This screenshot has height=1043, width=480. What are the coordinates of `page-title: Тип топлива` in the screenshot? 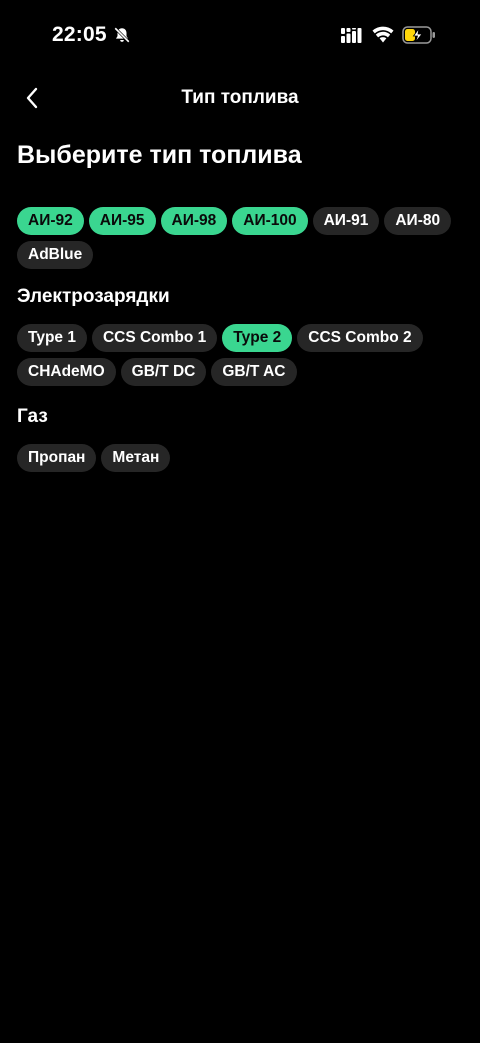 It's located at (240, 97).